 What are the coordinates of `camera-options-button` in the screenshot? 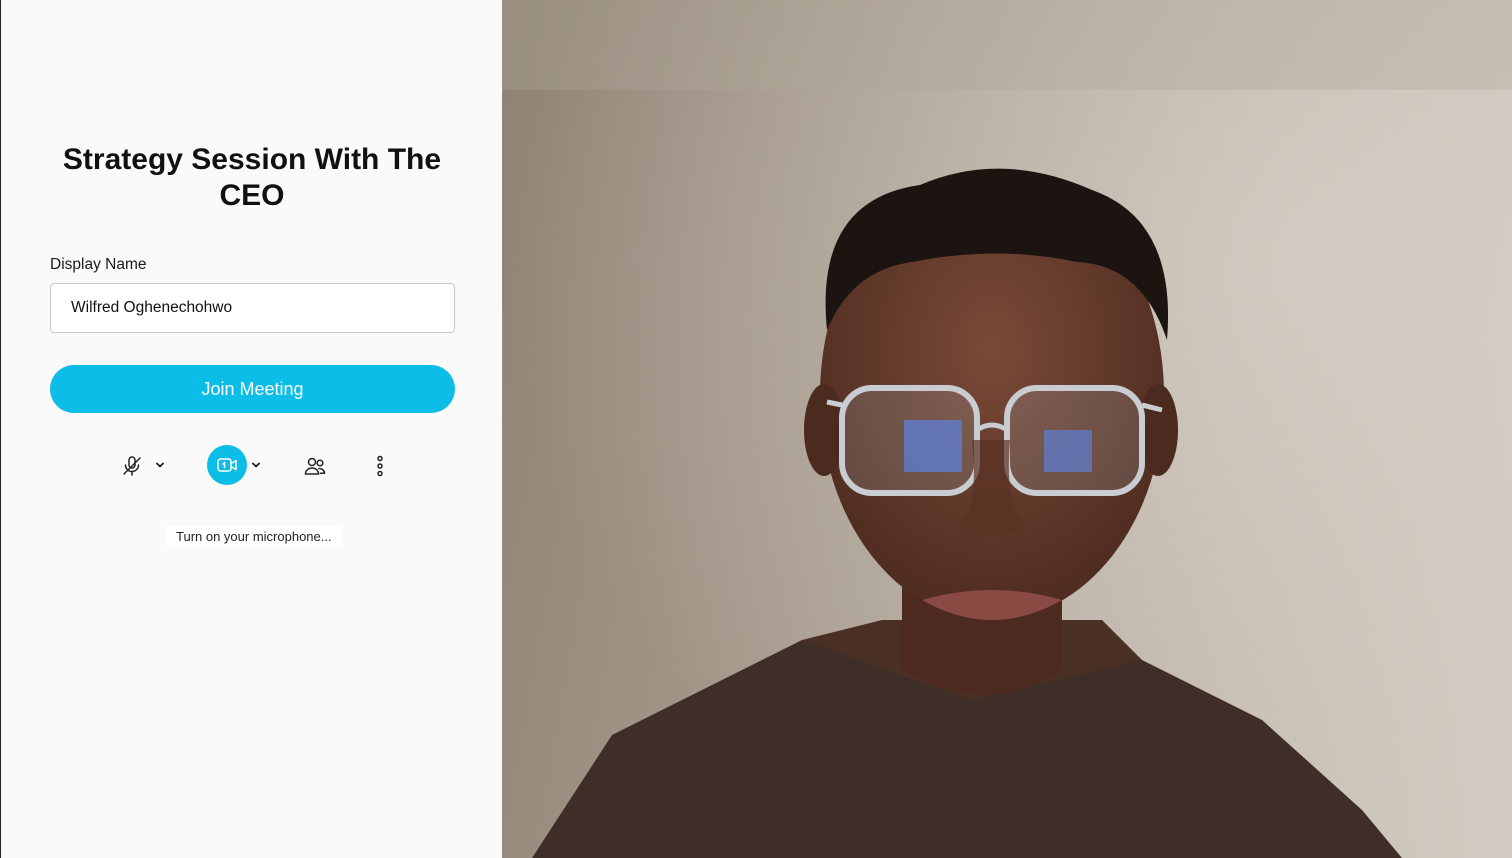 It's located at (256, 465).